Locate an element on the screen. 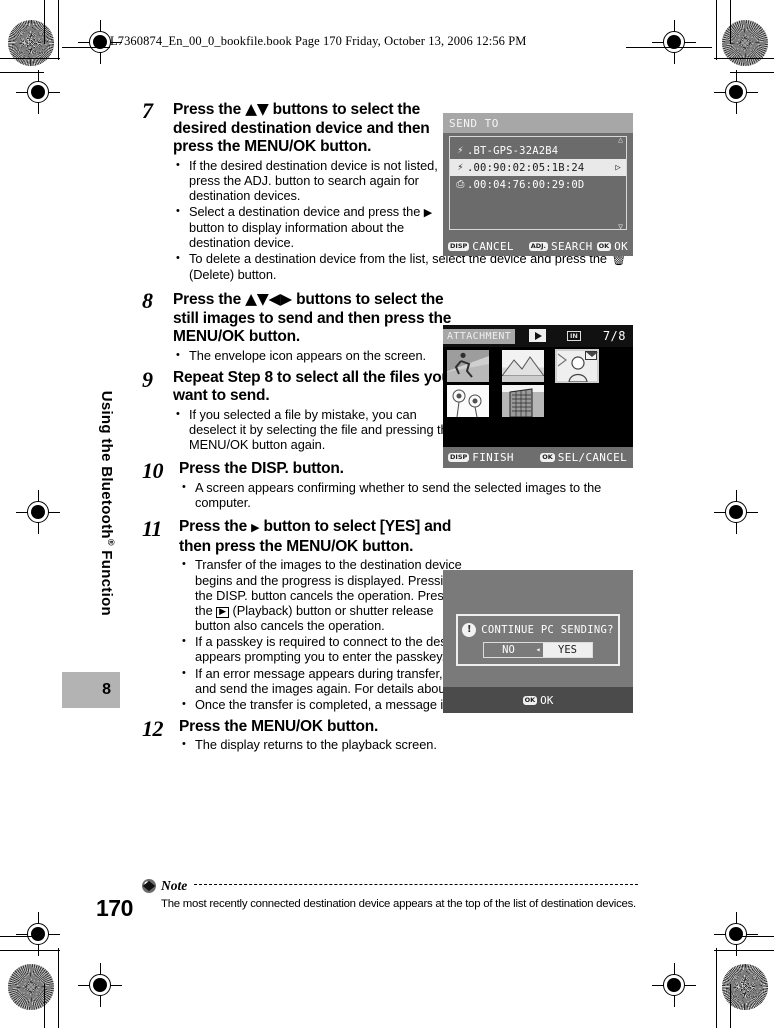  flowers-sketch-icon is located at coordinates (467, 403).